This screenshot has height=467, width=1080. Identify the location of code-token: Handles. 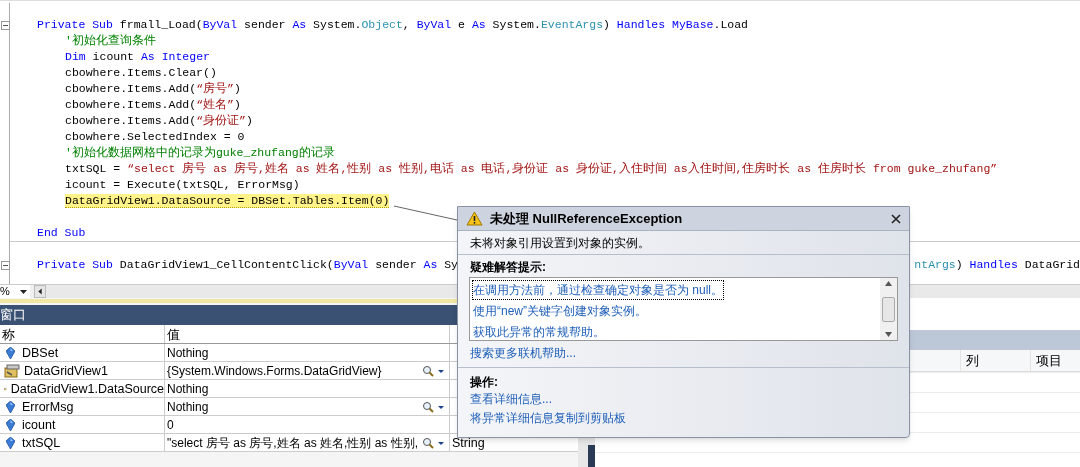
(994, 264).